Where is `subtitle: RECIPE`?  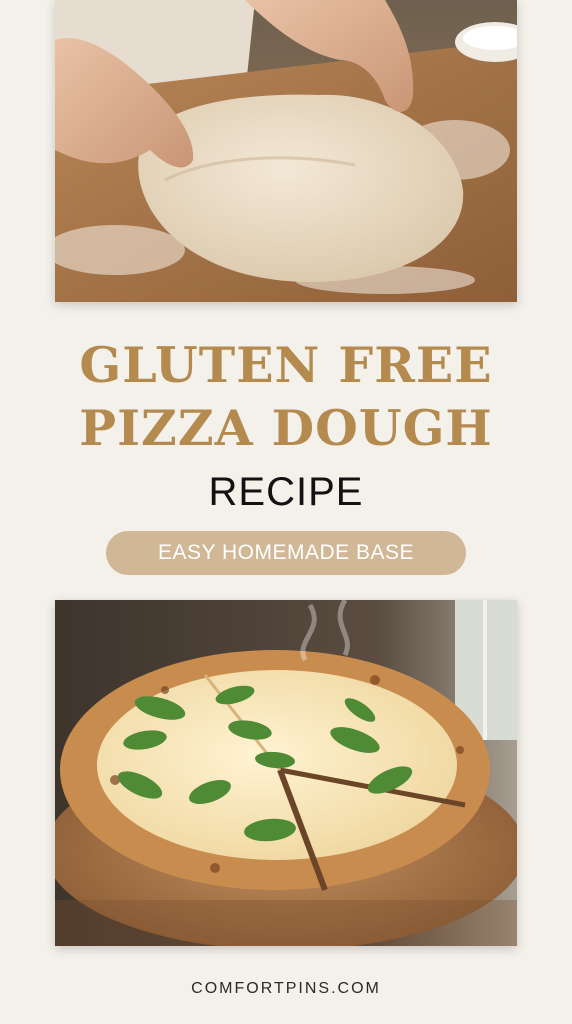
subtitle: RECIPE is located at coordinates (286, 492).